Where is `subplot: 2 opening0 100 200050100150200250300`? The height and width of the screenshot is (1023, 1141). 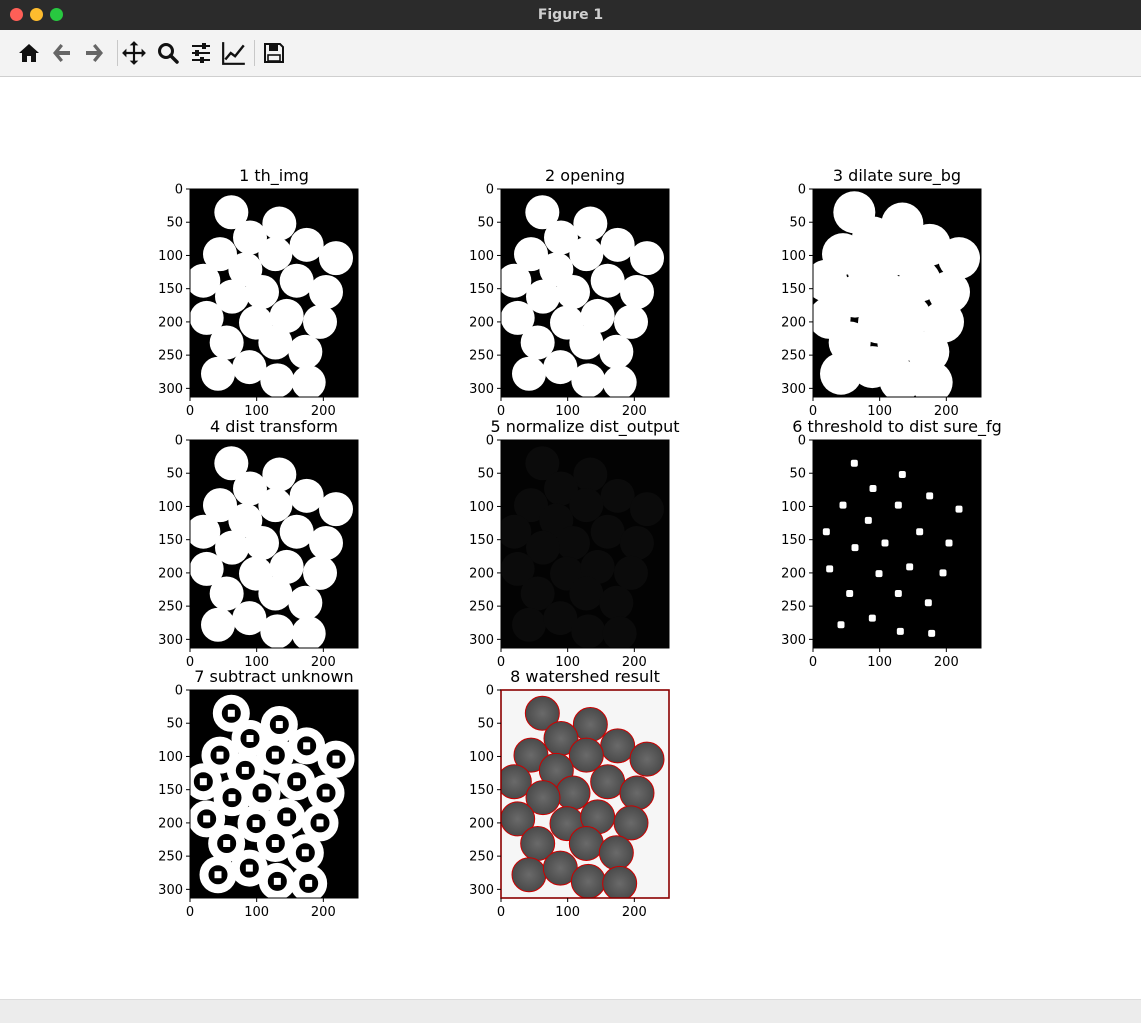
subplot: 2 opening0 100 200050100150200250300 is located at coordinates (569, 292).